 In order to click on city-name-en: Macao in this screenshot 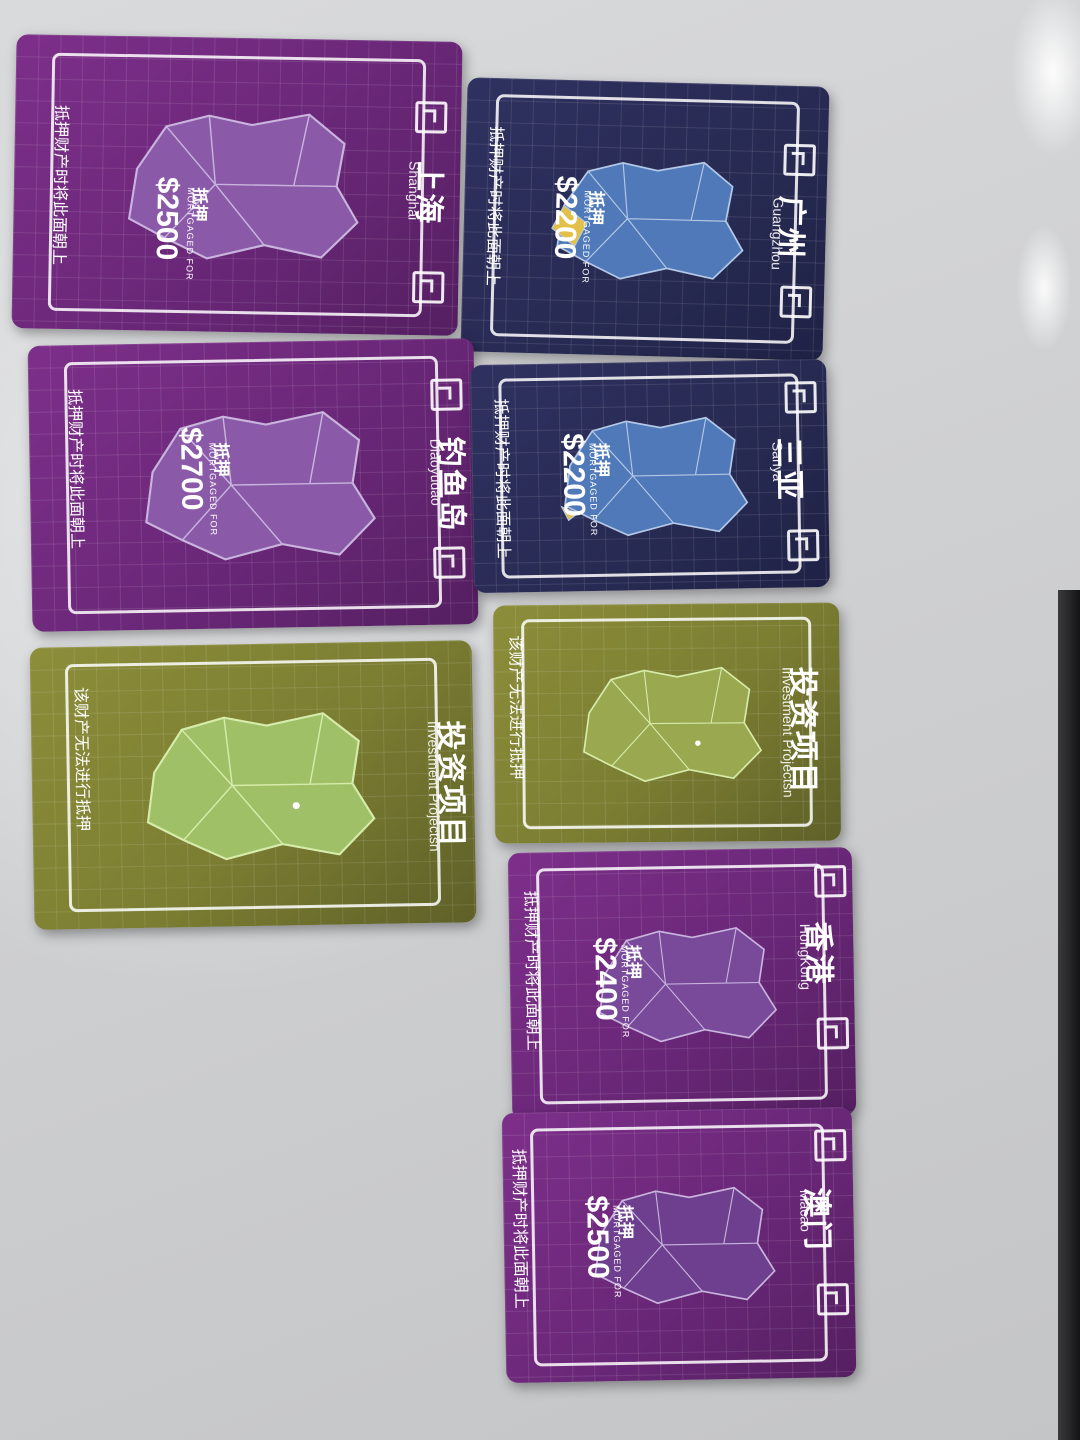, I will do `click(805, 1210)`.